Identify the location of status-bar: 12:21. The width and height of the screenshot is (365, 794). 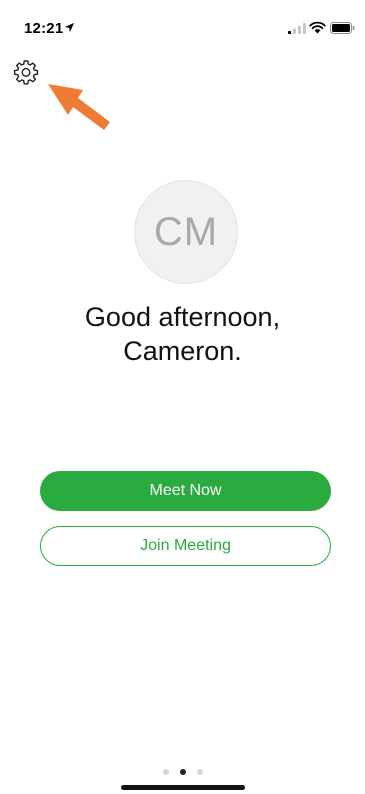
(182, 22).